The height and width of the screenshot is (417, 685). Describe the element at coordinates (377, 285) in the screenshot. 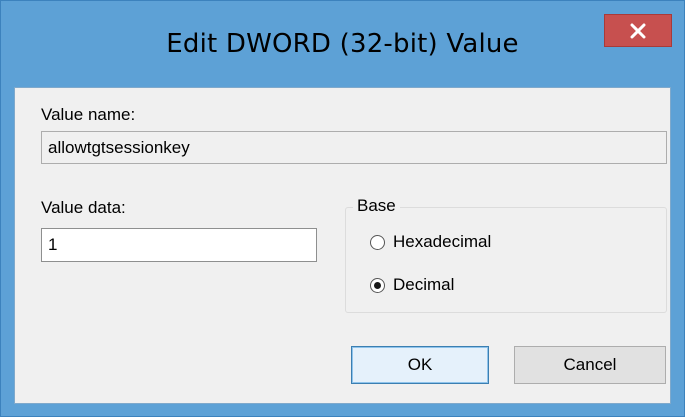

I see `radio-decimal-circle` at that location.